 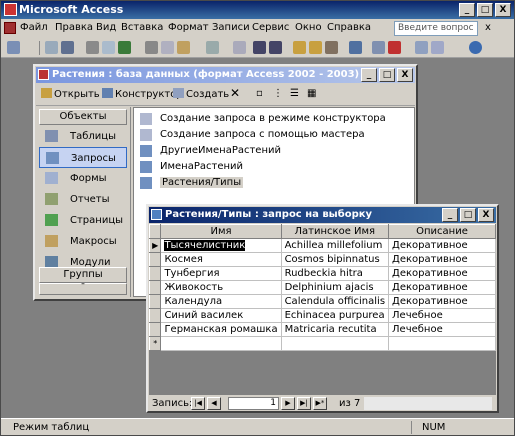 What do you see at coordinates (331, 47) in the screenshot?
I see `apply-filter-icon` at bounding box center [331, 47].